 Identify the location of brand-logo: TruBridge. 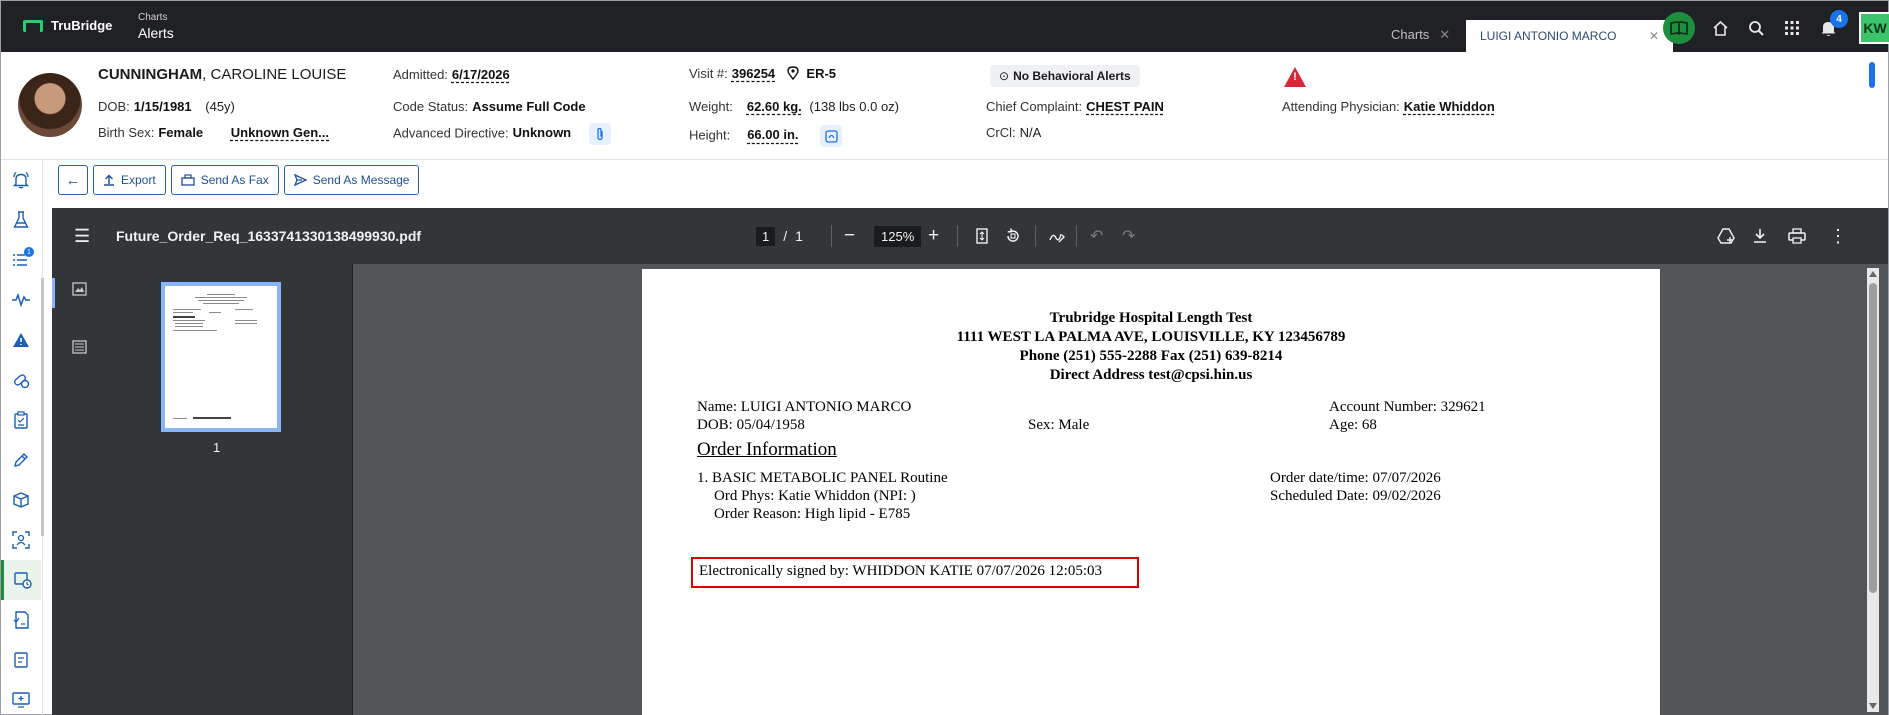
(67, 25).